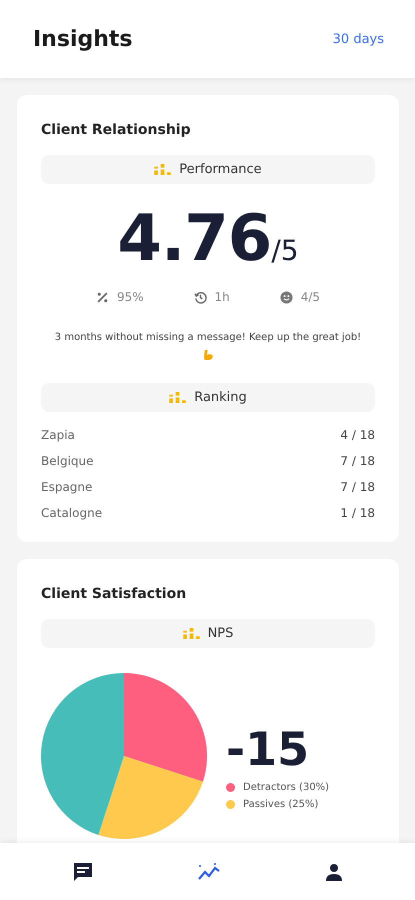 The height and width of the screenshot is (900, 415). Describe the element at coordinates (67, 461) in the screenshot. I see `ranking-name: Belgique` at that location.